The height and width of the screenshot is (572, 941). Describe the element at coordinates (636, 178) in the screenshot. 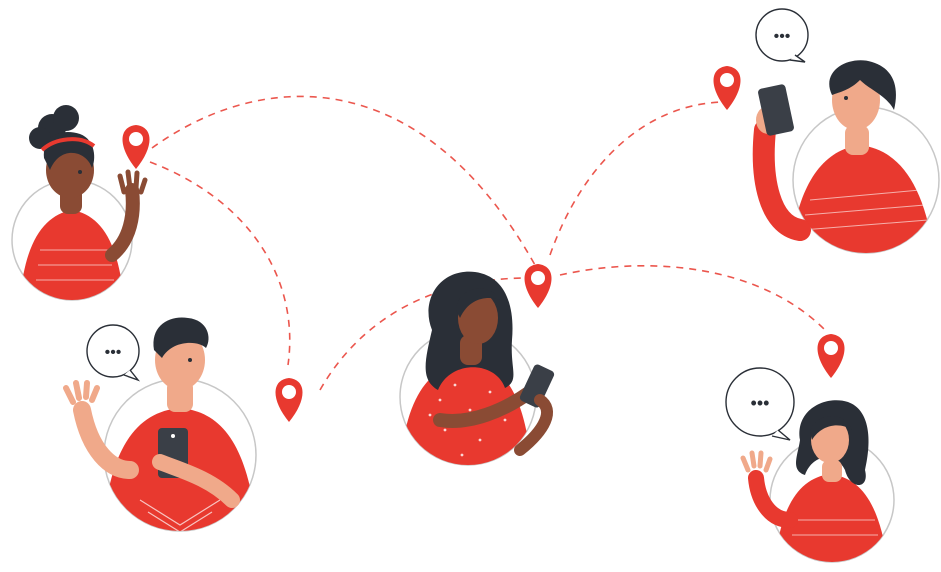

I see `path-center-to-topright` at that location.